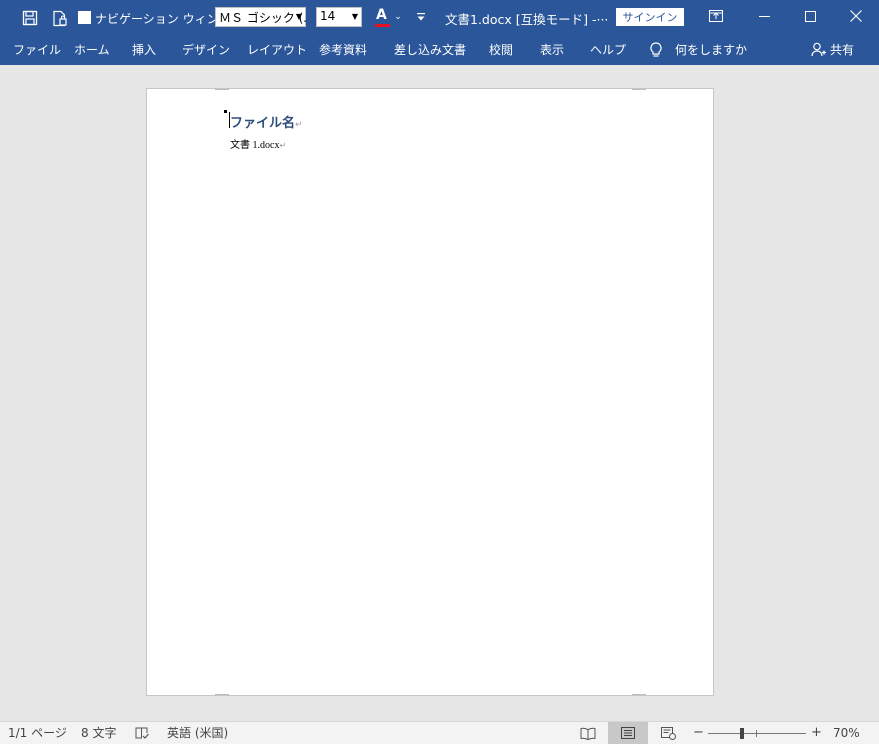 The height and width of the screenshot is (744, 879). Describe the element at coordinates (84, 17) in the screenshot. I see `nav-pane-checkbox` at that location.